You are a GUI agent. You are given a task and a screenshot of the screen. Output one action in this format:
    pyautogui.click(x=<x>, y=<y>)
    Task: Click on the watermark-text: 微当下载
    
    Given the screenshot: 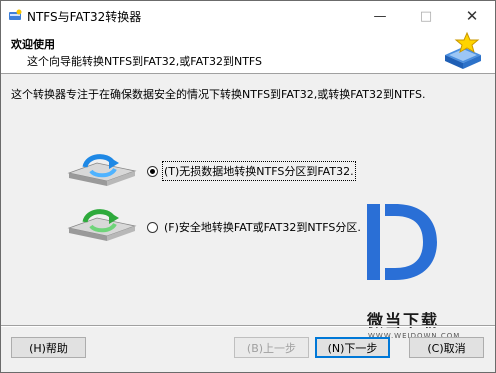 What is the action you would take?
    pyautogui.click(x=403, y=320)
    